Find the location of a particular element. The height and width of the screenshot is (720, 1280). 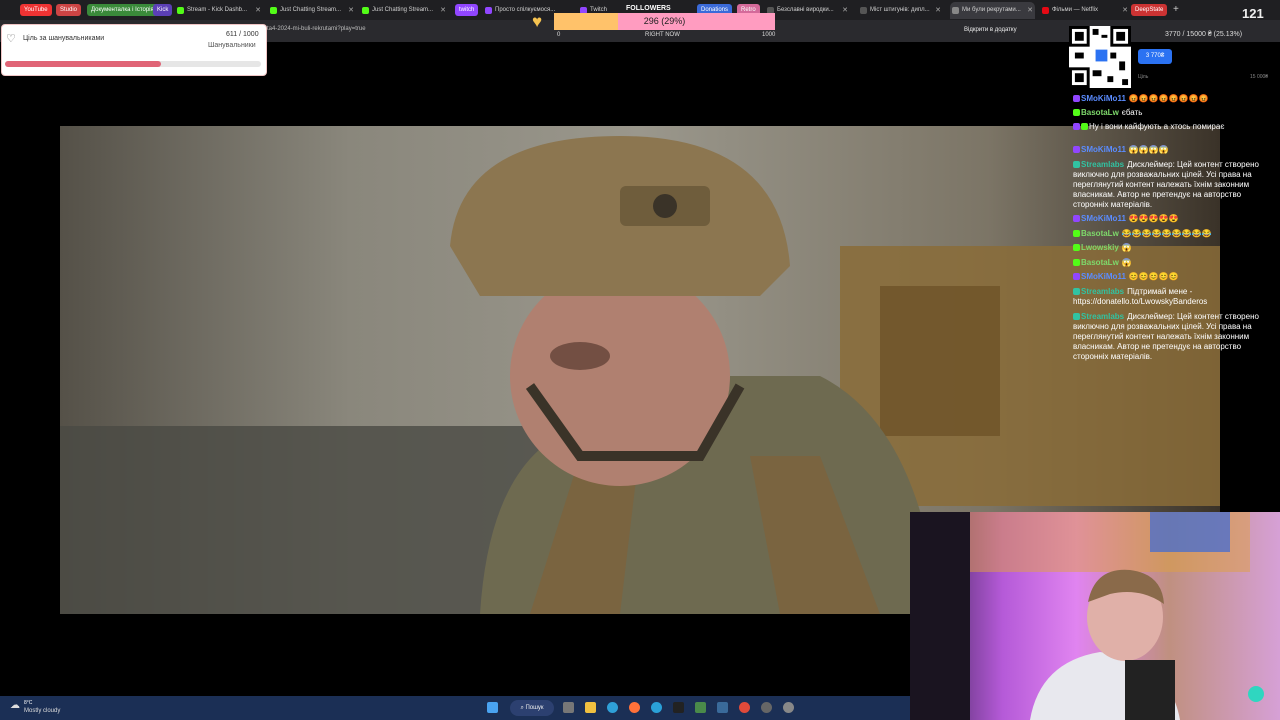

chat-message: SMoKiMo11 😱😱😱😱 is located at coordinates (1175, 150).